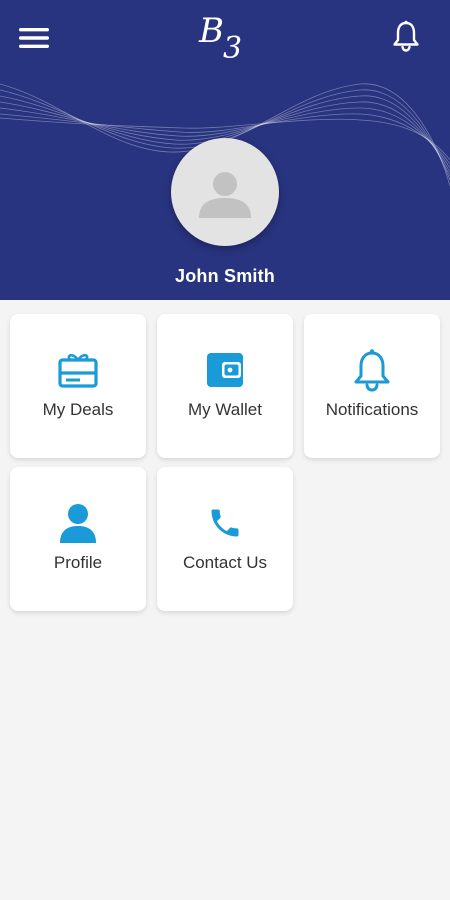 The height and width of the screenshot is (900, 450). I want to click on svg-text: B, so click(211, 31).